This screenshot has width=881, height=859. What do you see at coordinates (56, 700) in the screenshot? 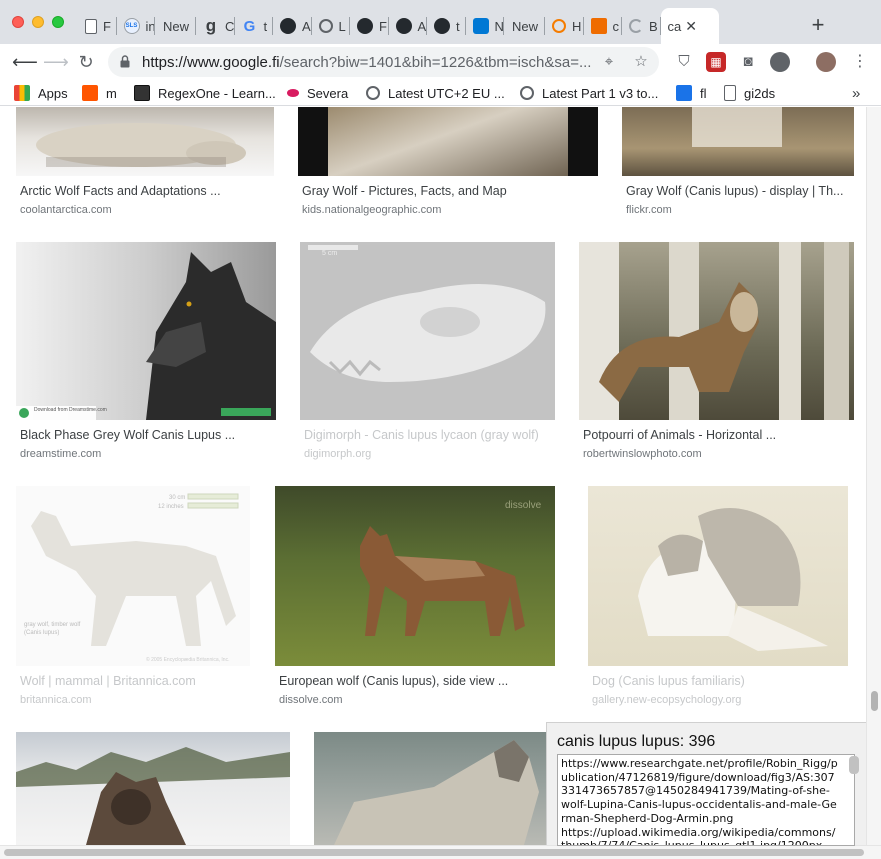
I see `result-source: britannica.com` at bounding box center [56, 700].